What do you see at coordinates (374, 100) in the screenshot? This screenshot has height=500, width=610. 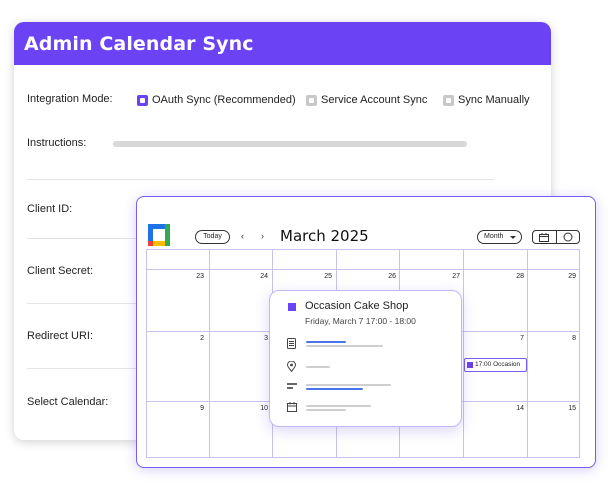 I see `mode-option-label: Service Account Sync` at bounding box center [374, 100].